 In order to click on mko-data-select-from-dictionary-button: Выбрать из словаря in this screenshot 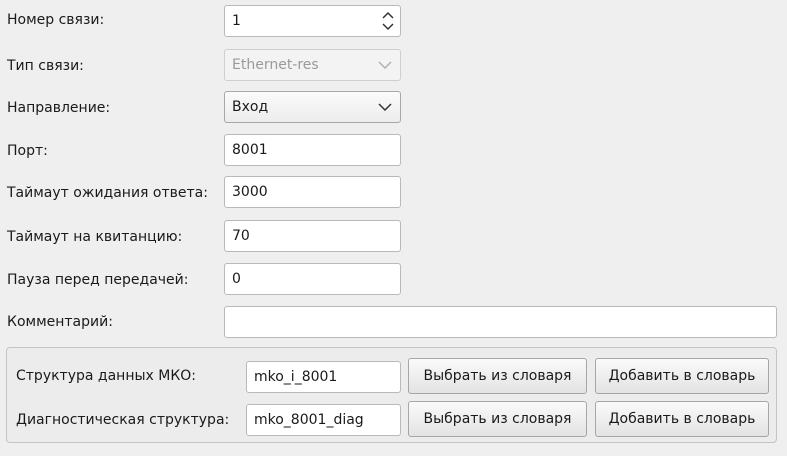, I will do `click(497, 376)`.